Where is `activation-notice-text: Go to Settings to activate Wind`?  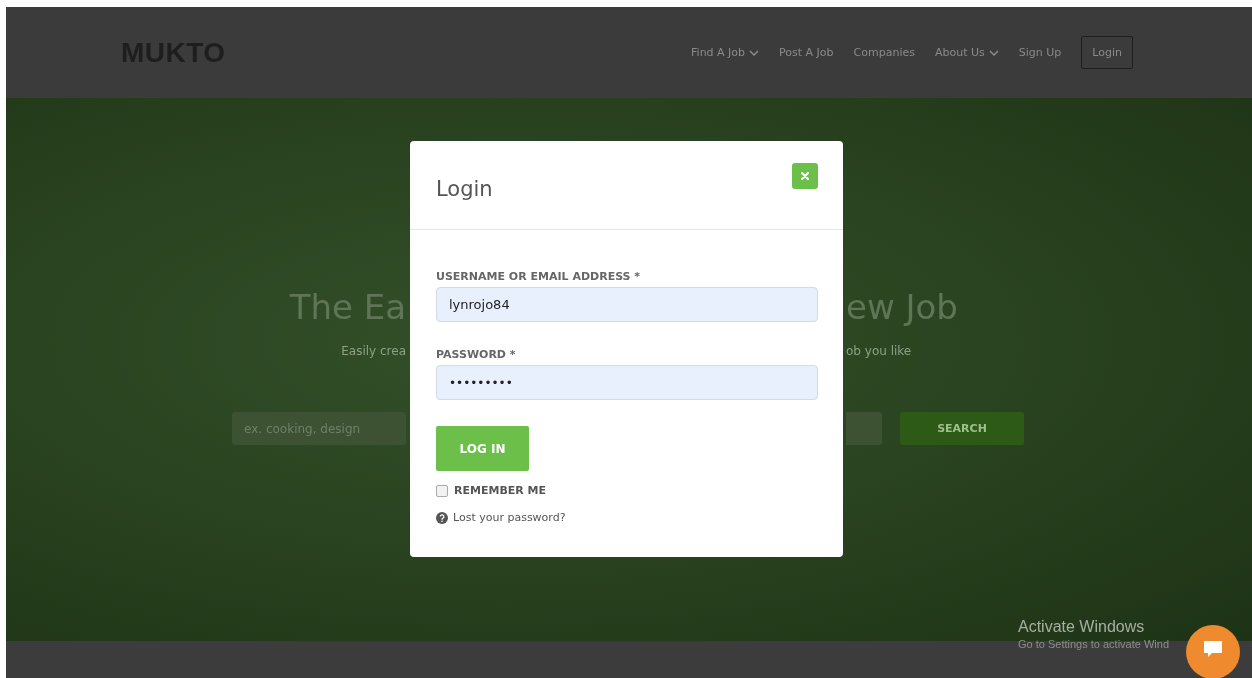 activation-notice-text: Go to Settings to activate Wind is located at coordinates (1094, 644).